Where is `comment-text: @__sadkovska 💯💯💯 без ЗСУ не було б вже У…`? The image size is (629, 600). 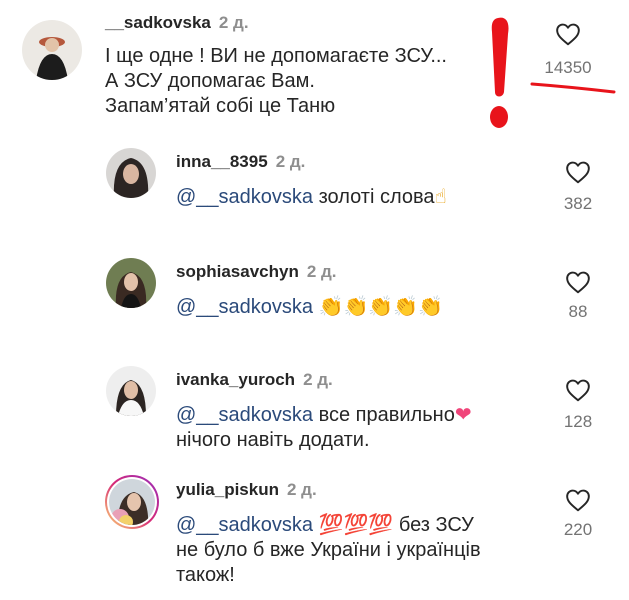
comment-text: @__sadkovska 💯💯💯 без ЗСУ не було б вже У… is located at coordinates (328, 550).